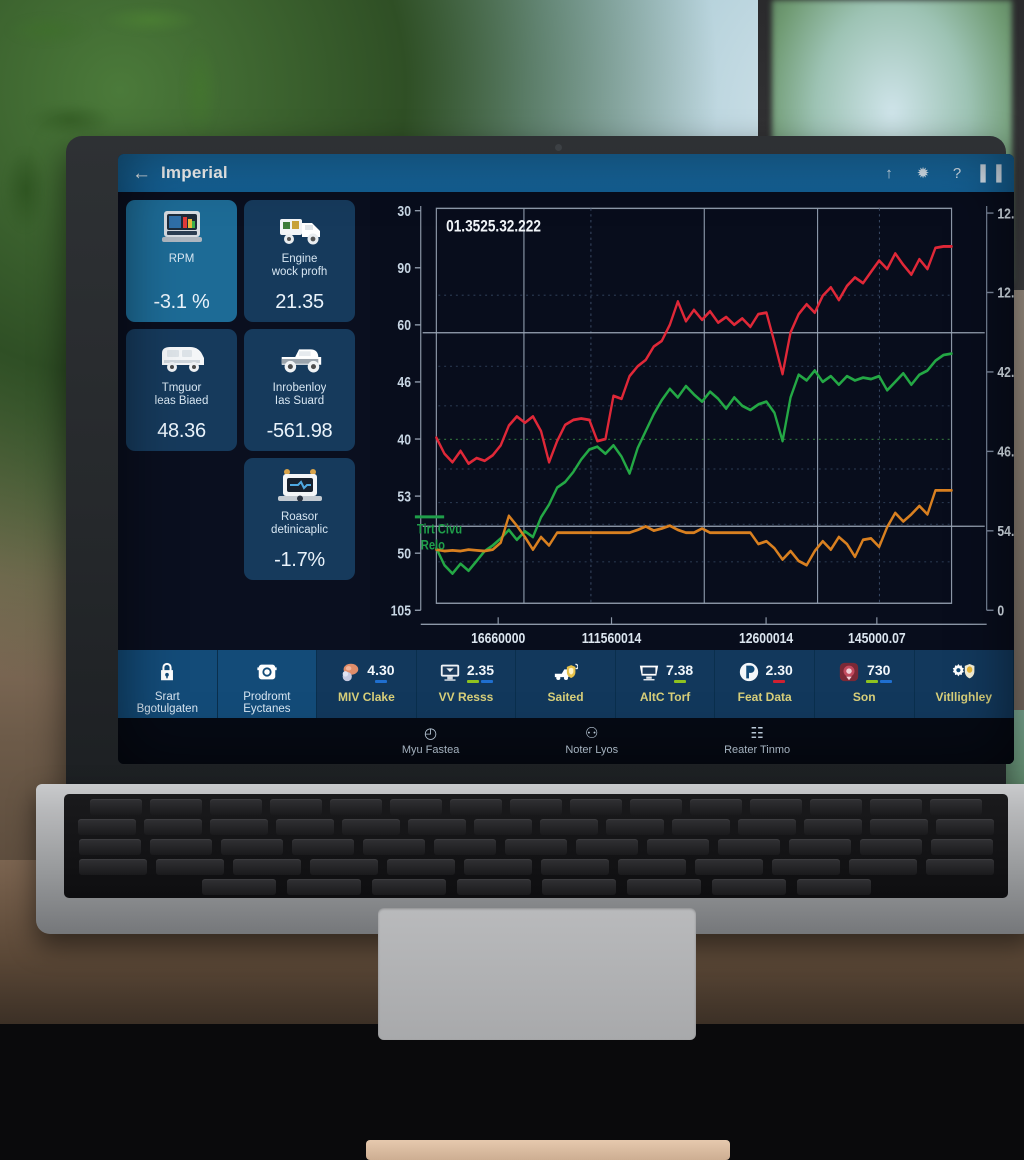 This screenshot has width=1024, height=1160. What do you see at coordinates (433, 545) in the screenshot?
I see `legend-label-line2: Relo` at bounding box center [433, 545].